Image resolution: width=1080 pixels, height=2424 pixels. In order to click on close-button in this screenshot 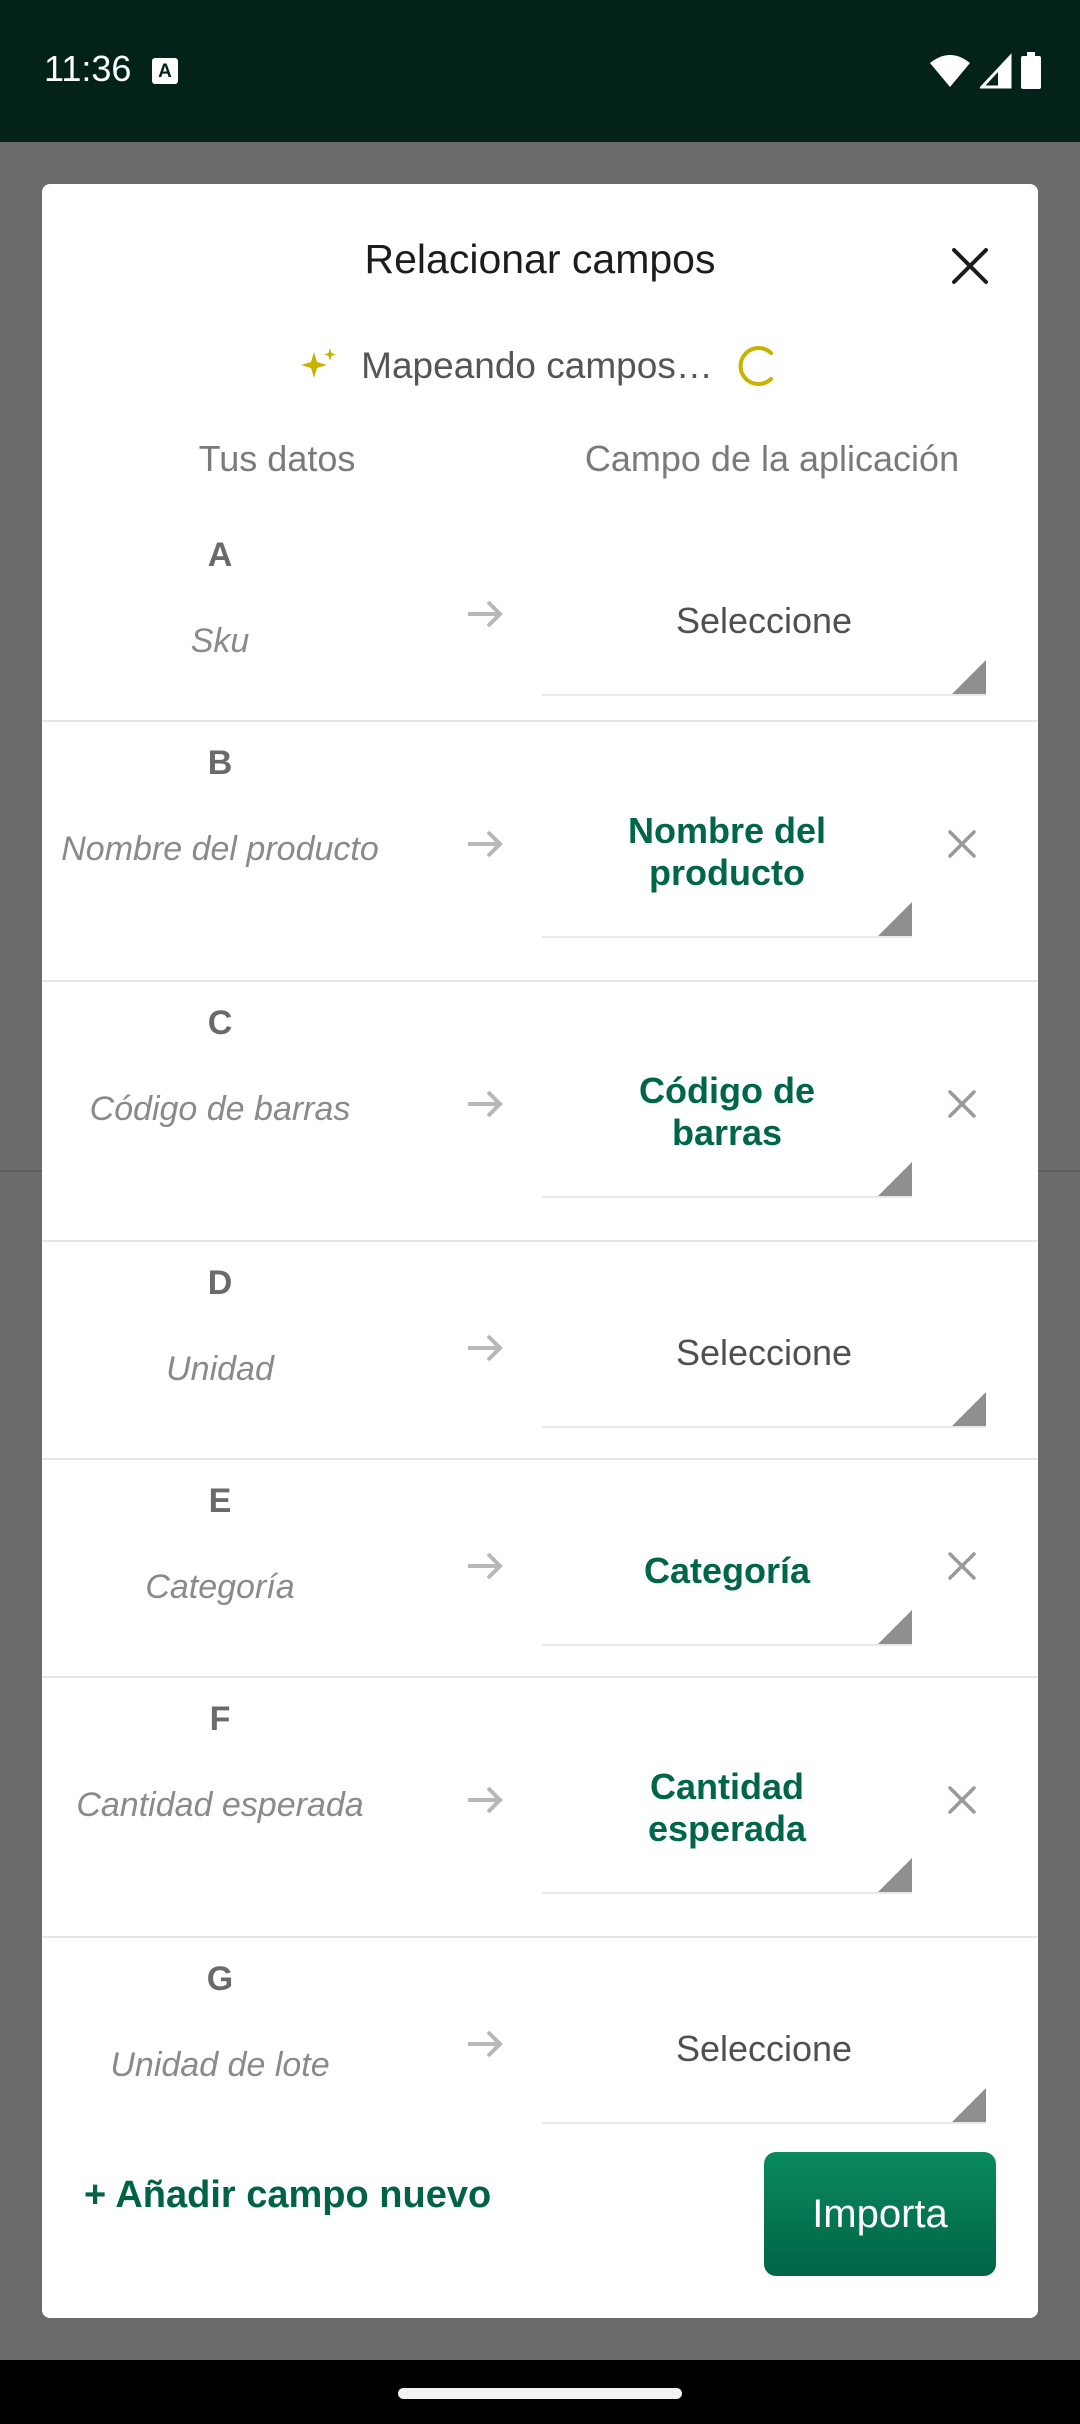, I will do `click(970, 266)`.